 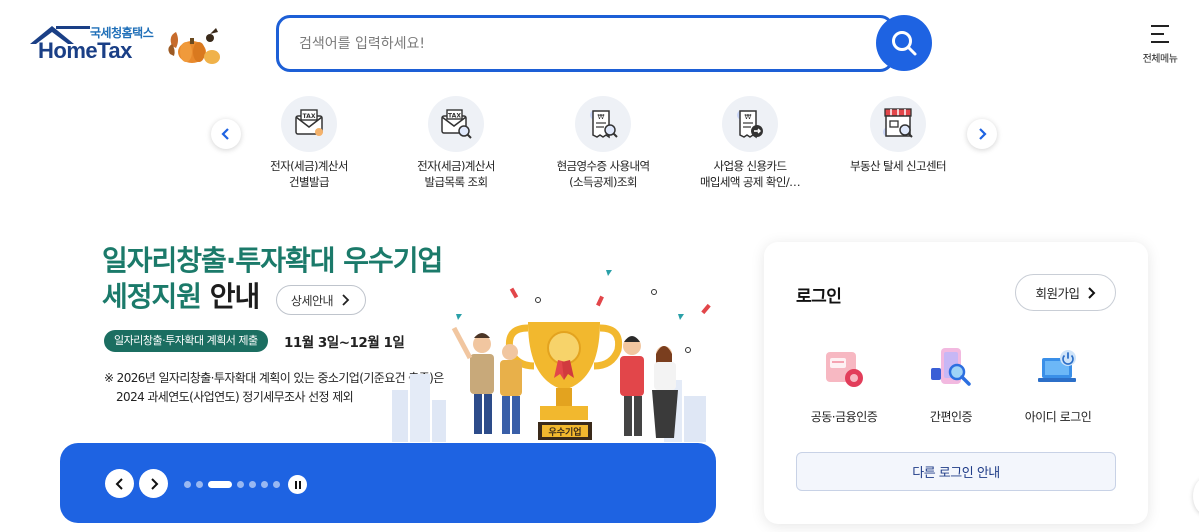 I want to click on receipt-search-icon: ₩, so click(x=603, y=124).